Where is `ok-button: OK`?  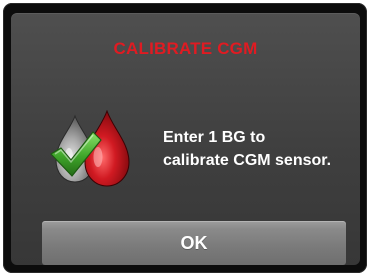
ok-button: OK is located at coordinates (194, 243).